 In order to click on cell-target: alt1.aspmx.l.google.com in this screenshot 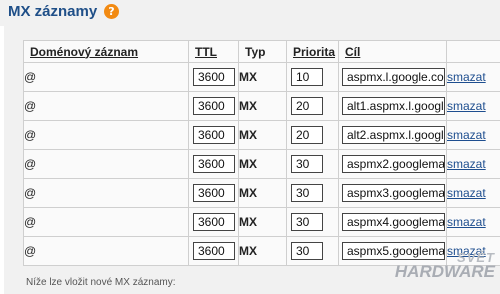, I will do `click(392, 106)`.